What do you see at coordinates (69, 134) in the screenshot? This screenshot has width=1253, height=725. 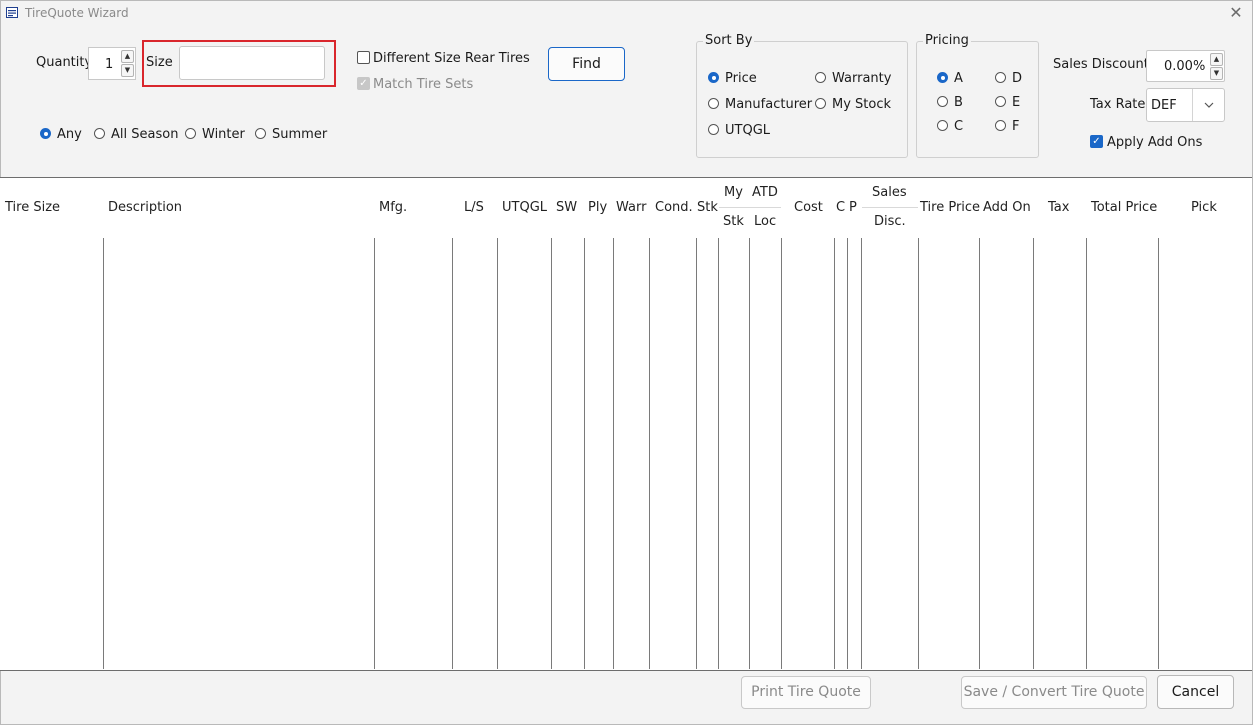 I see `season-any-label: Any` at bounding box center [69, 134].